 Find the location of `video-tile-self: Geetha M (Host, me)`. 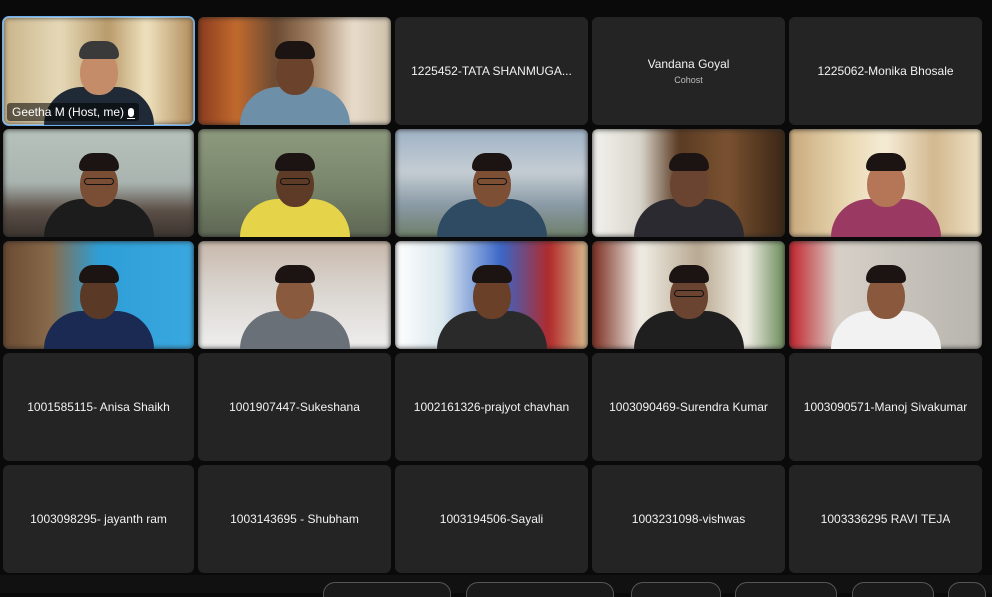

video-tile-self: Geetha M (Host, me) is located at coordinates (98, 71).